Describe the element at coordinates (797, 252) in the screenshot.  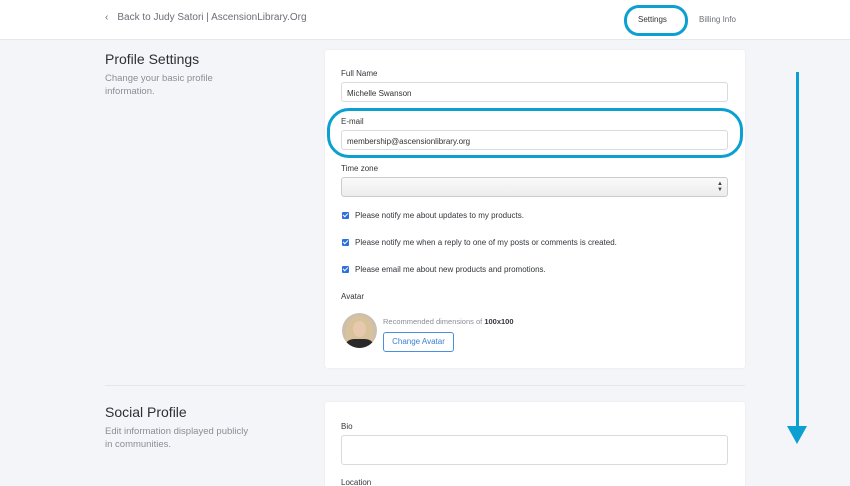
I see `scroll-down-arrow-icon` at that location.